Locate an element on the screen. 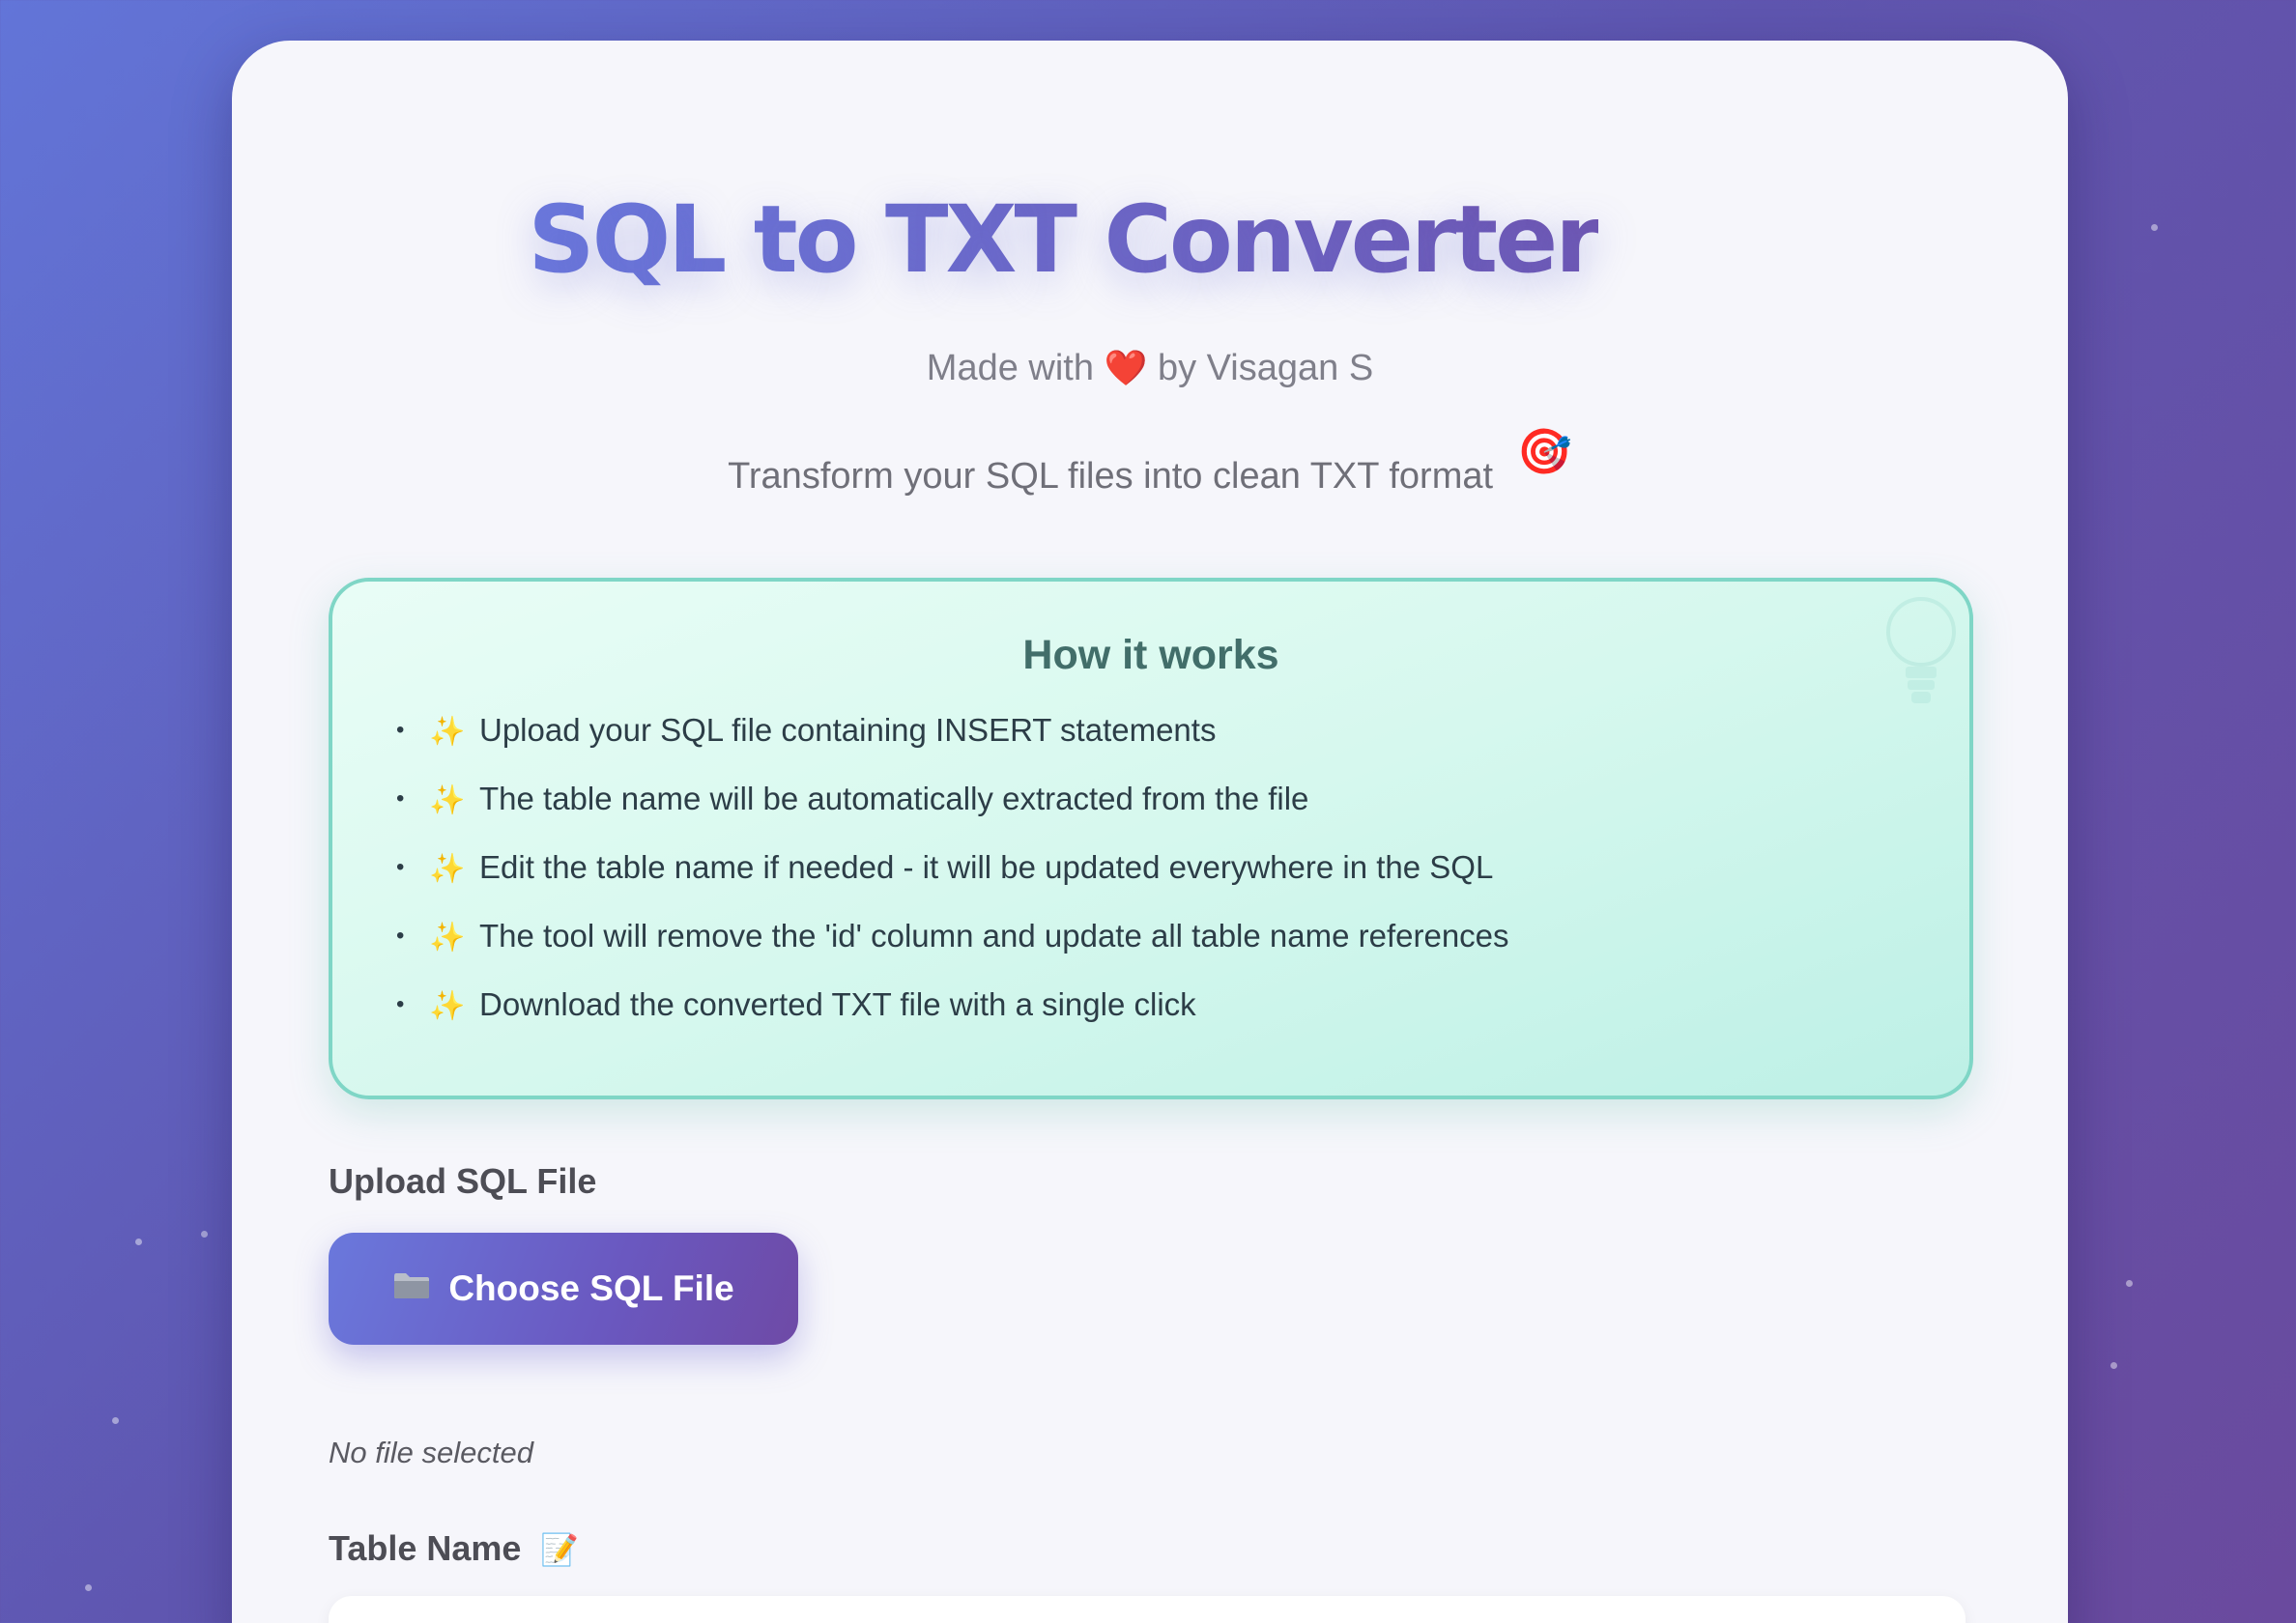 The height and width of the screenshot is (1623, 2296). target-icon: 🎯 is located at coordinates (1544, 451).